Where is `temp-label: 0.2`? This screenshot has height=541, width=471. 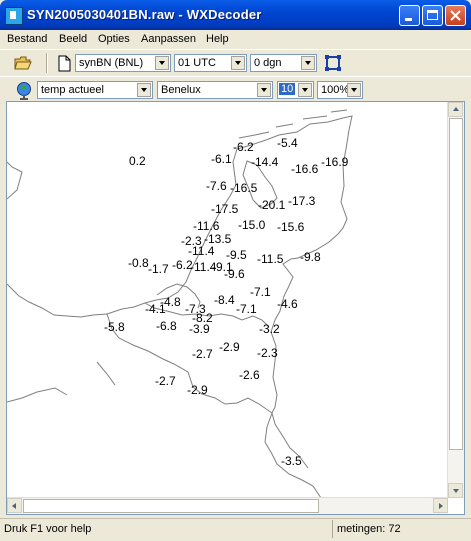
temp-label: 0.2 is located at coordinates (137, 161).